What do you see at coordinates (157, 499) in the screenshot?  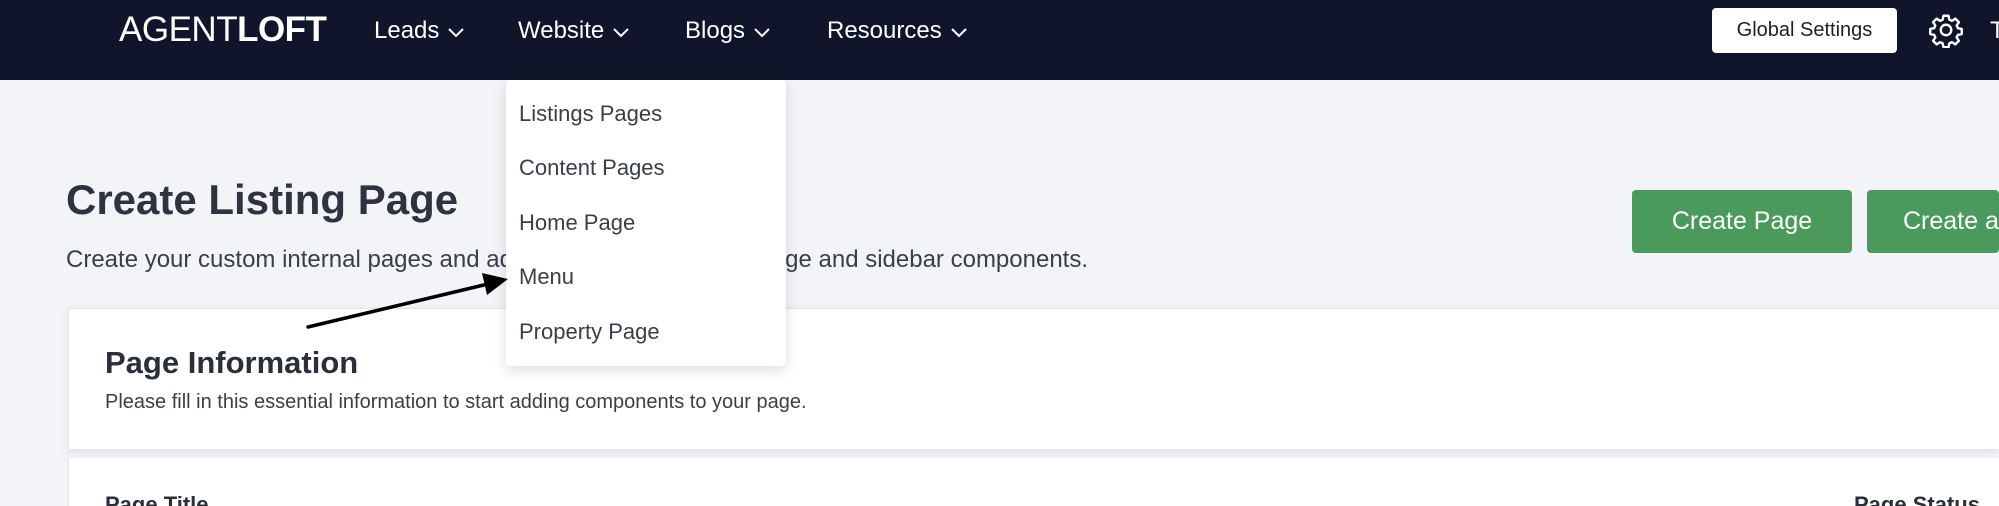 I see `page-title-label: Page Title` at bounding box center [157, 499].